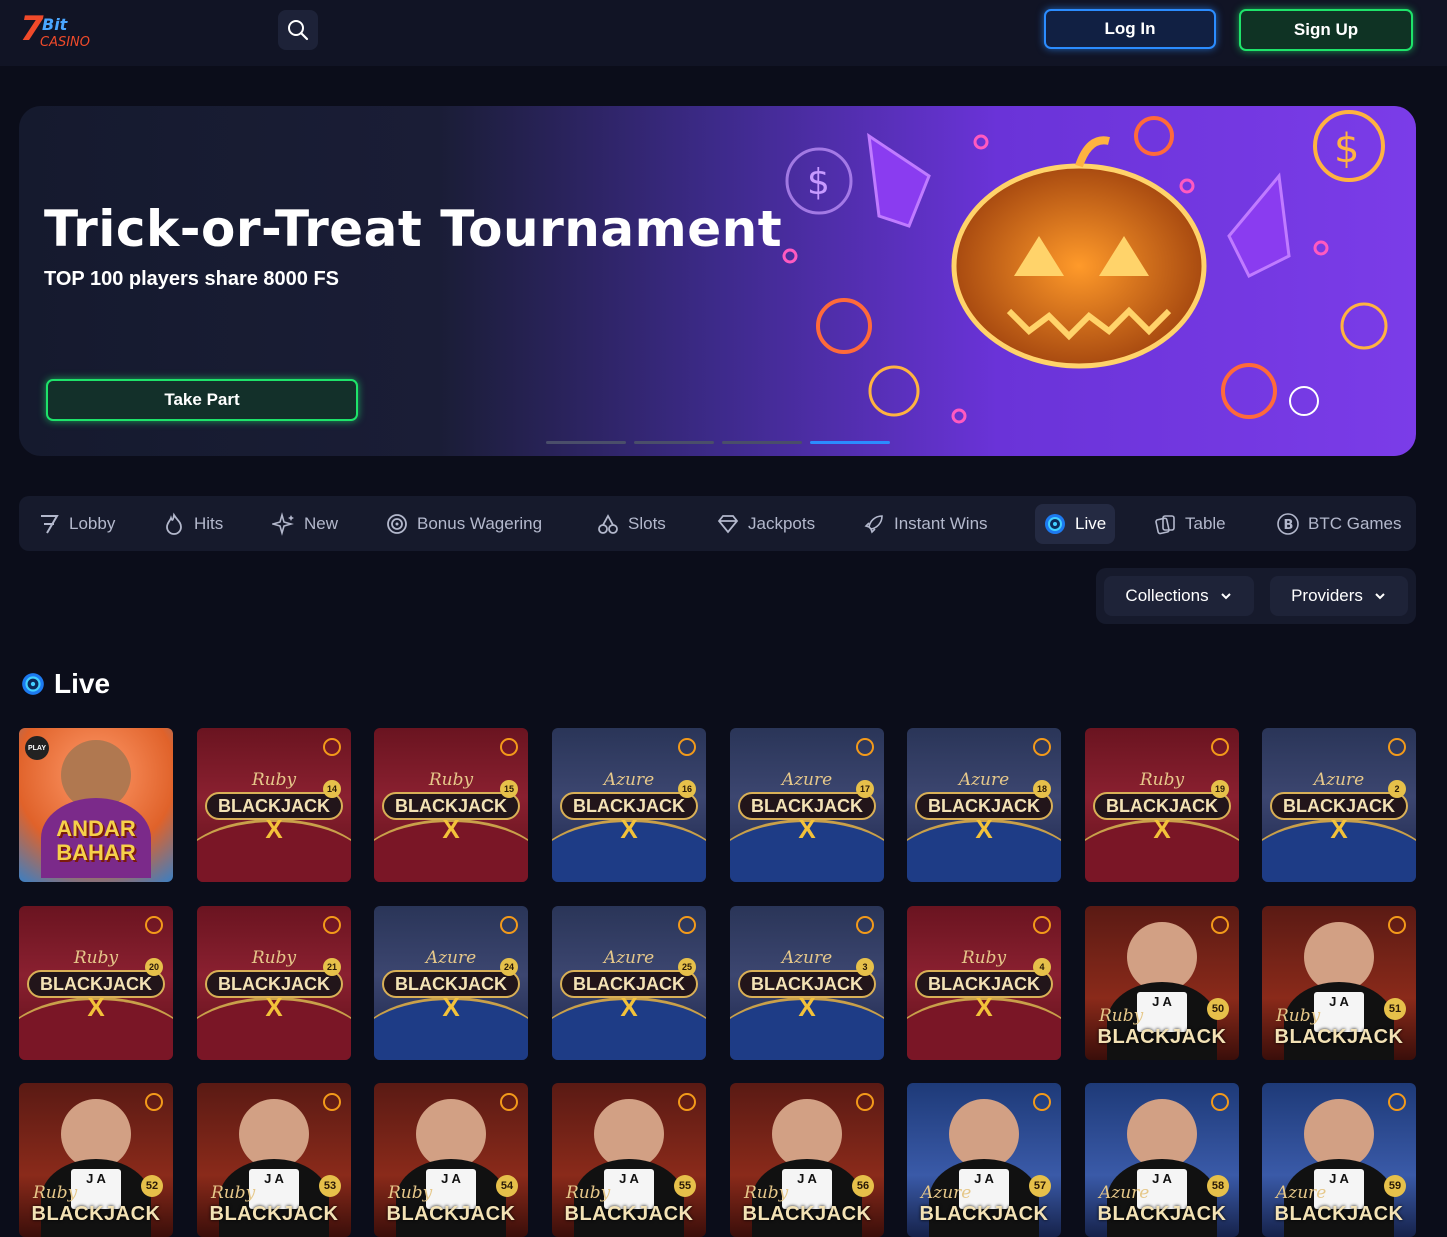 The width and height of the screenshot is (1447, 1237). I want to click on table-number: 20, so click(154, 967).